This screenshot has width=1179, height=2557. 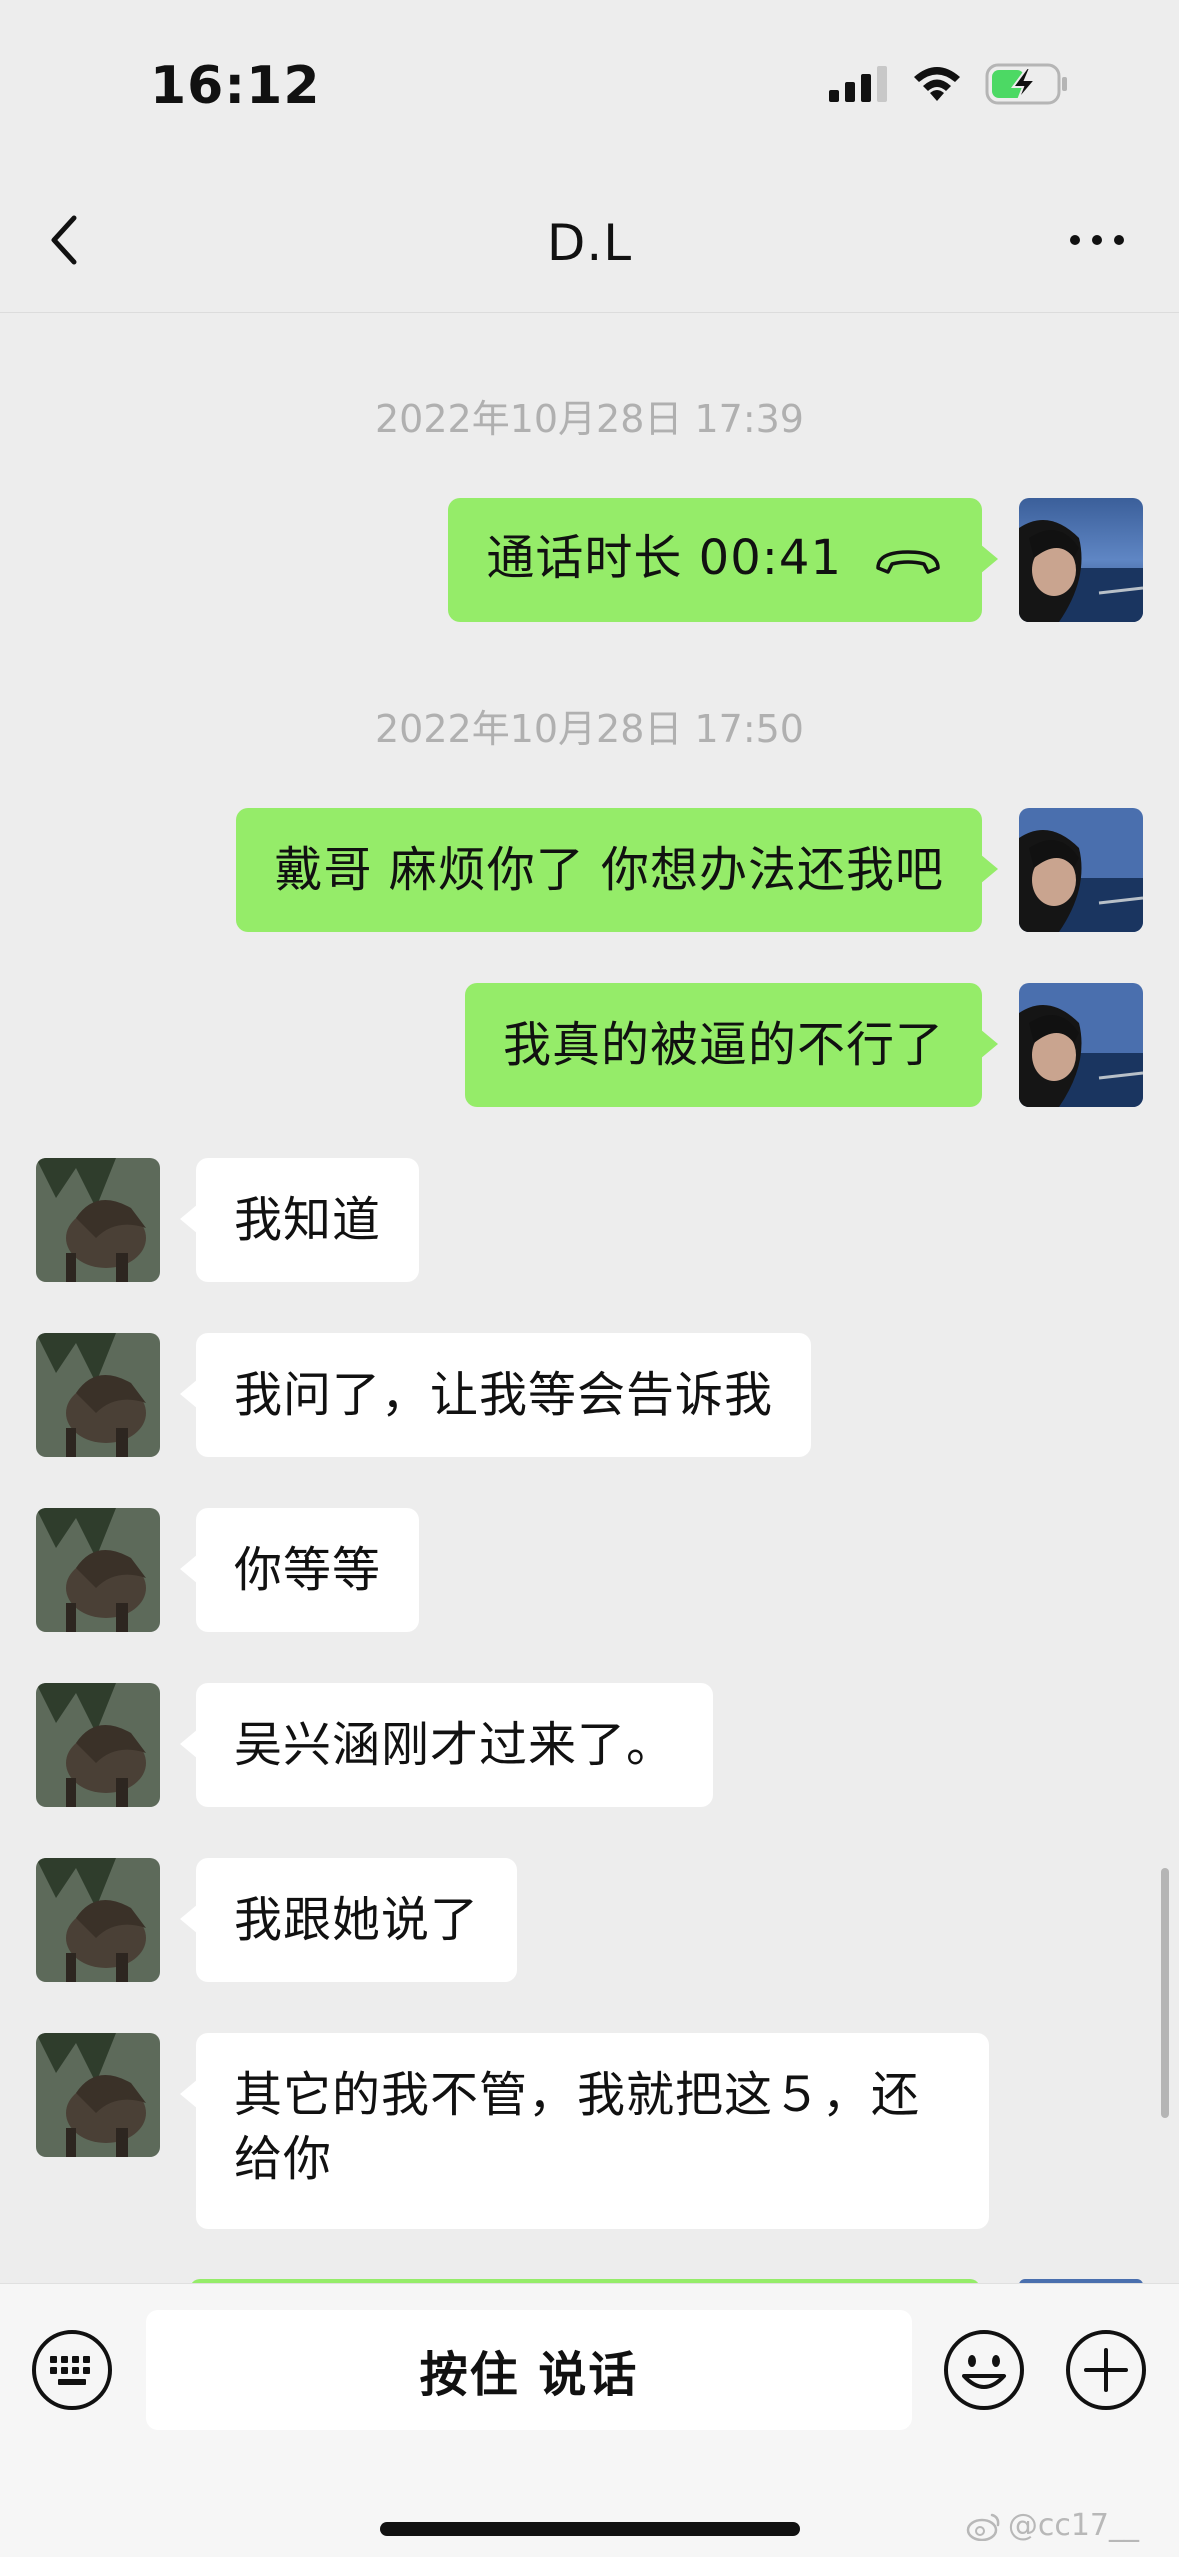 What do you see at coordinates (723, 1045) in the screenshot?
I see `message-text: 我真的被逼的不行了` at bounding box center [723, 1045].